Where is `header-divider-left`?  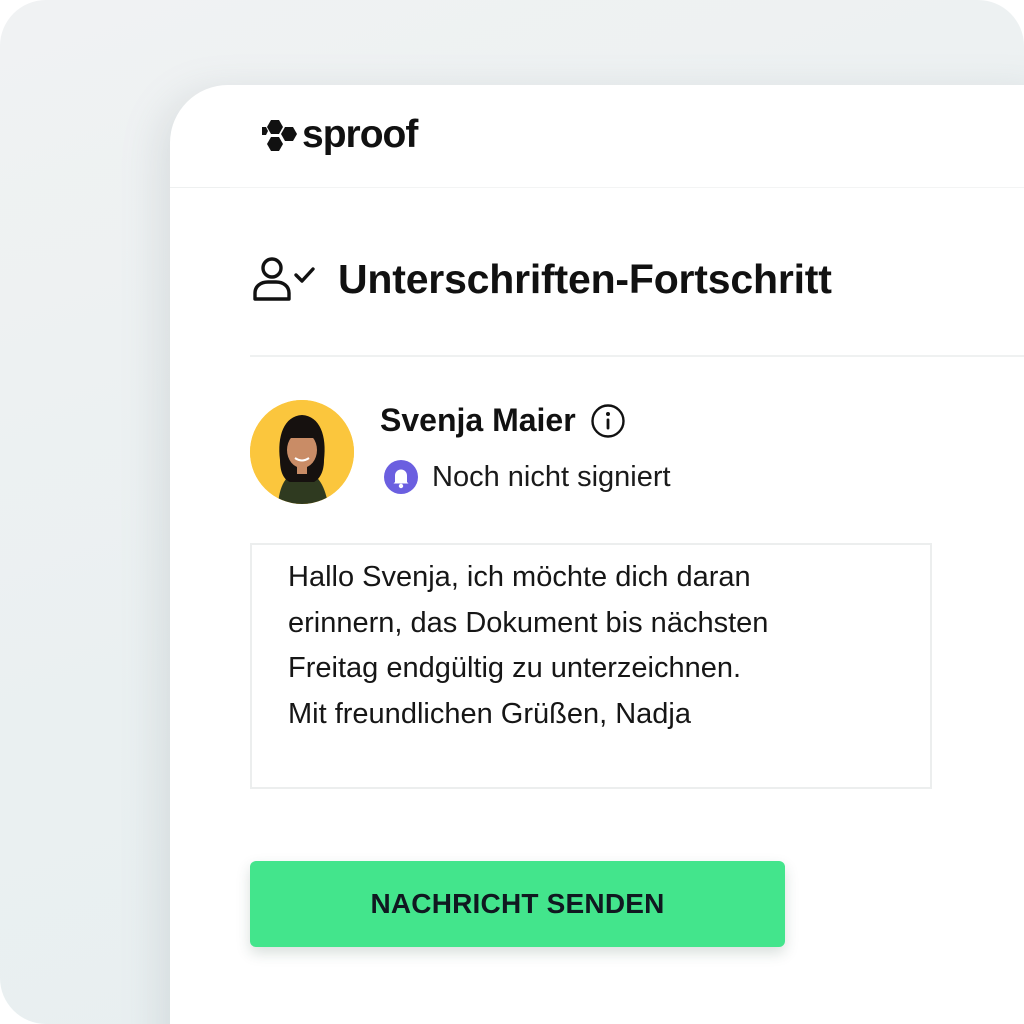
header-divider-left is located at coordinates (200, 187).